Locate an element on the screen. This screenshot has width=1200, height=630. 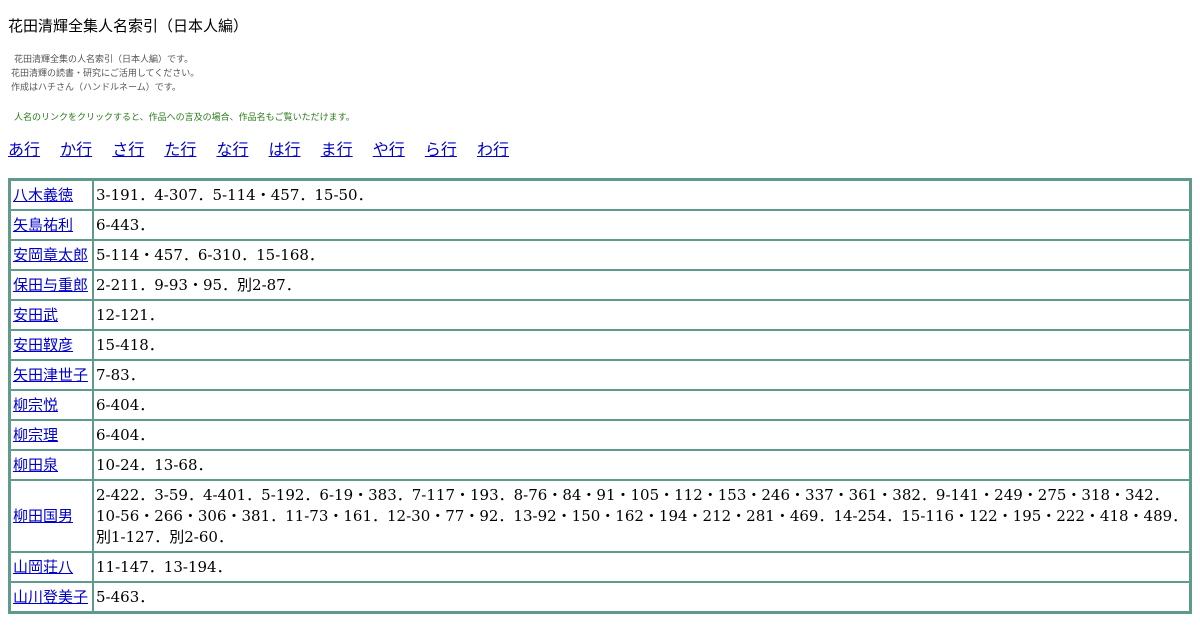
person-link: 安田武 is located at coordinates (35, 315).